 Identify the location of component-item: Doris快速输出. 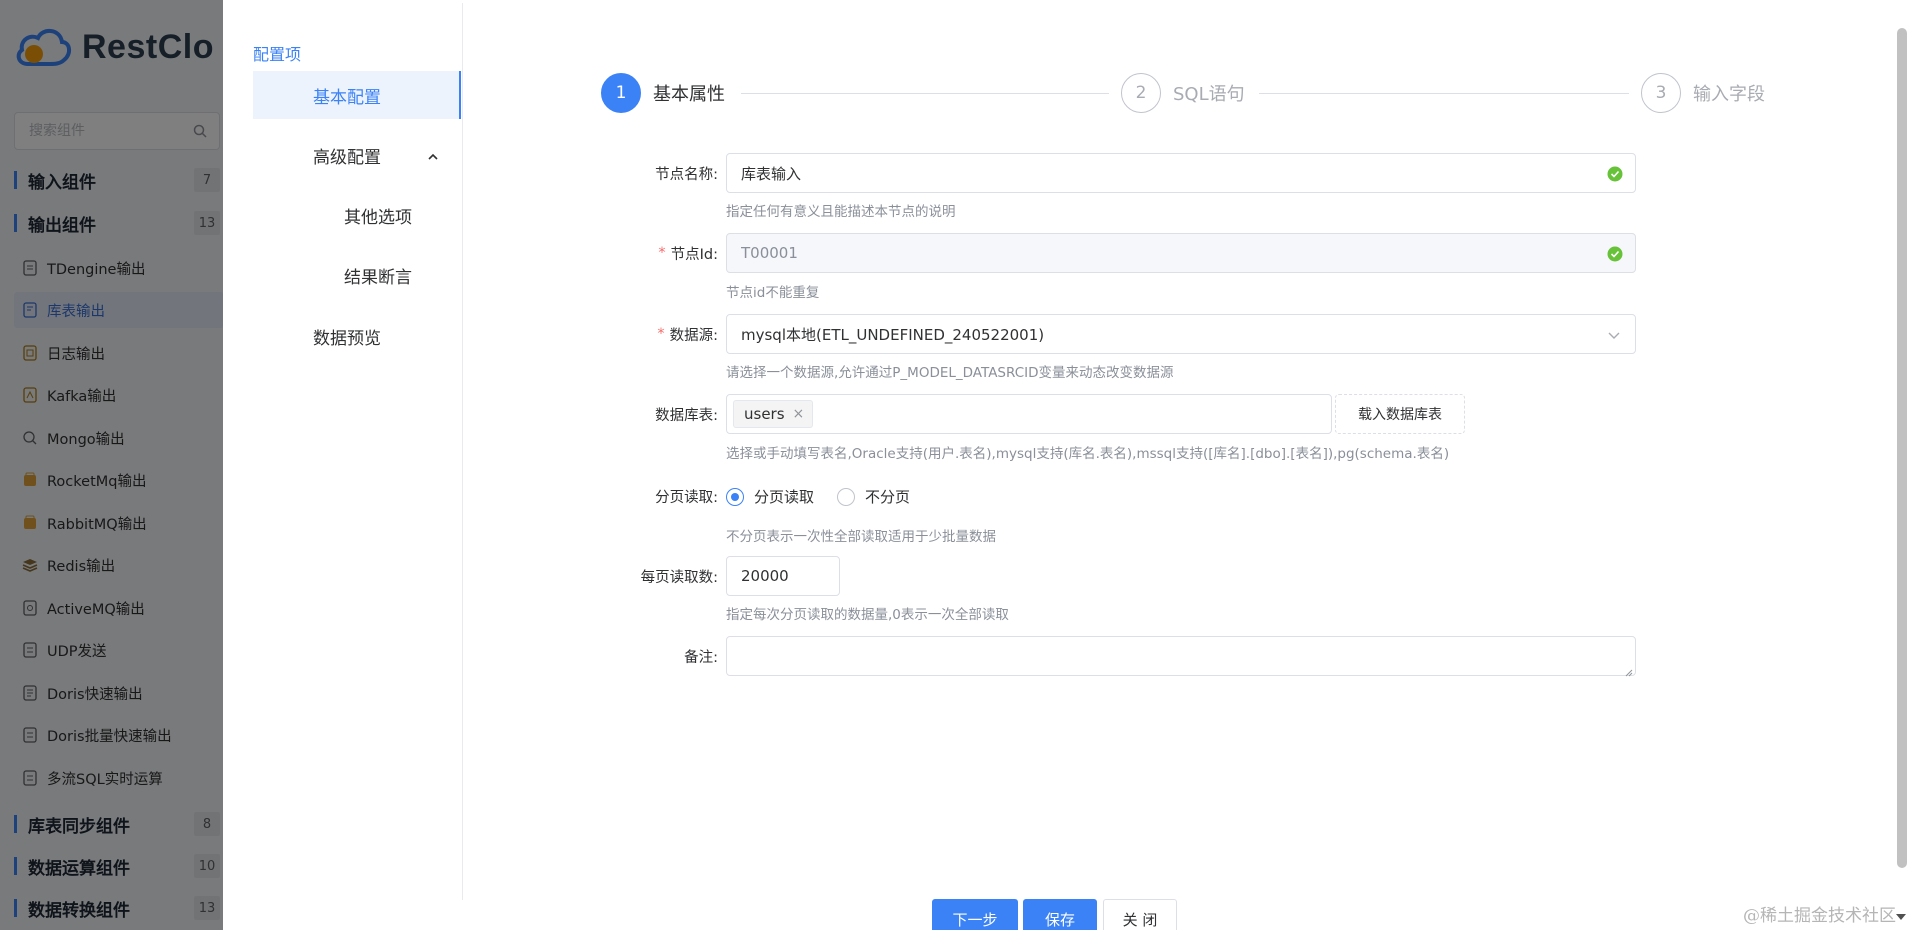
(118, 693).